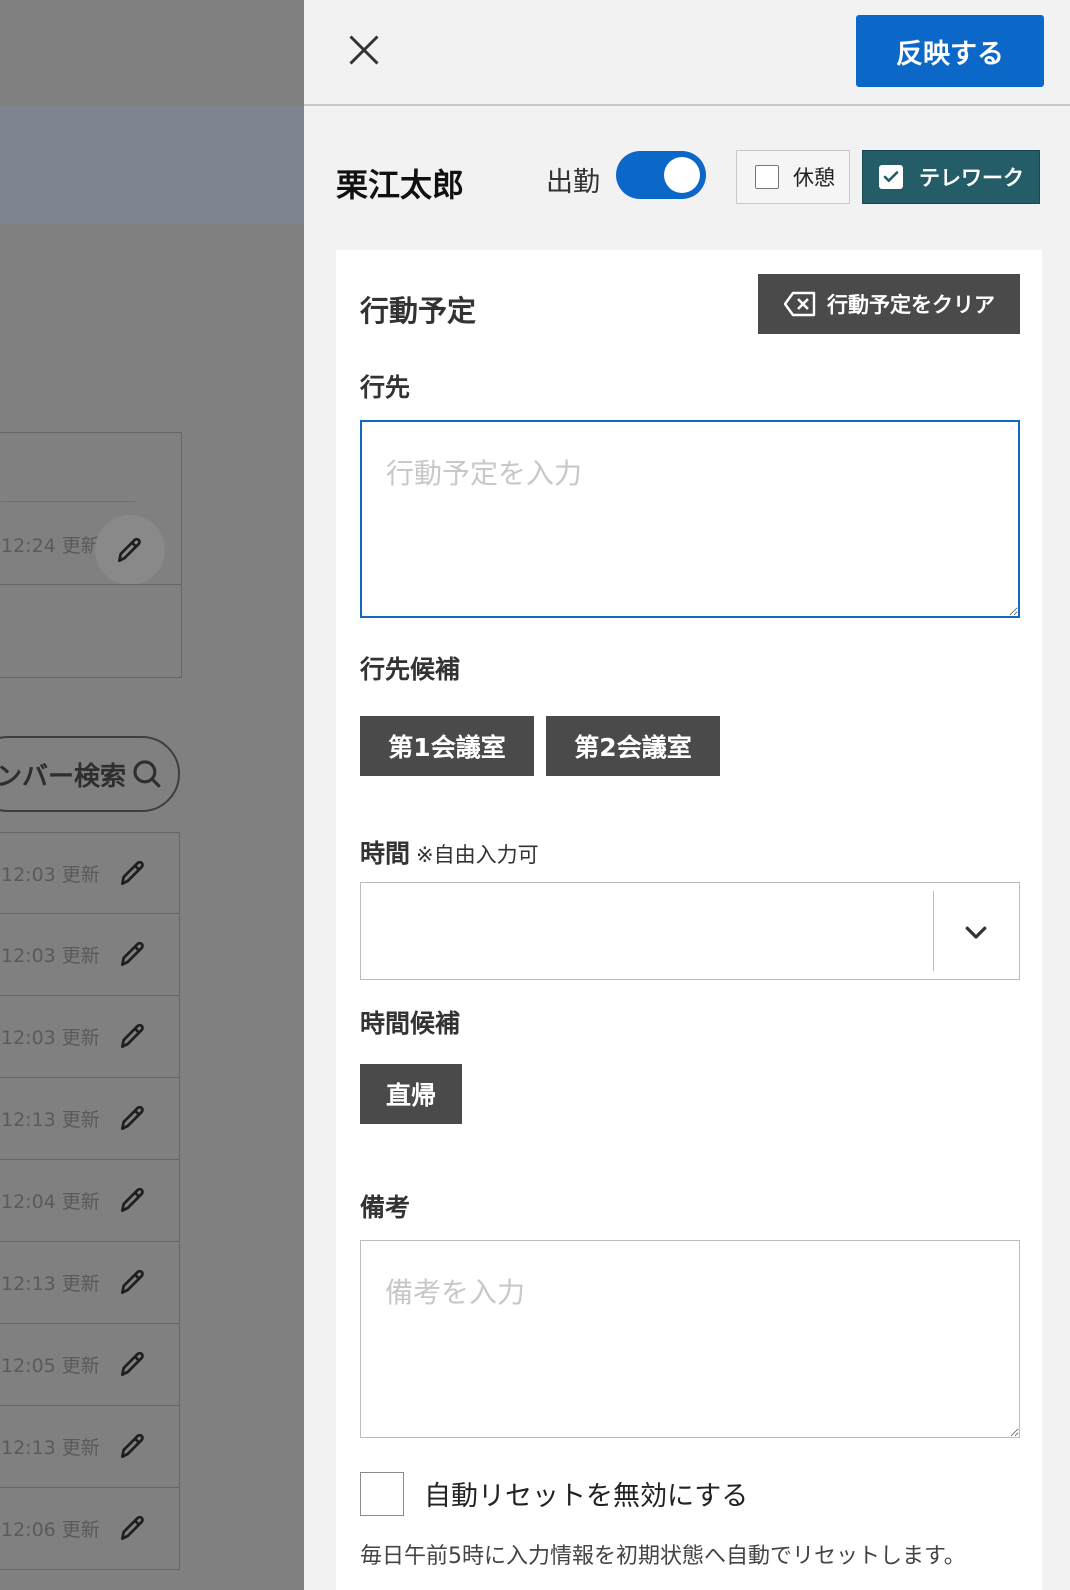 The height and width of the screenshot is (1590, 1070). I want to click on apply-button: 反映する, so click(950, 51).